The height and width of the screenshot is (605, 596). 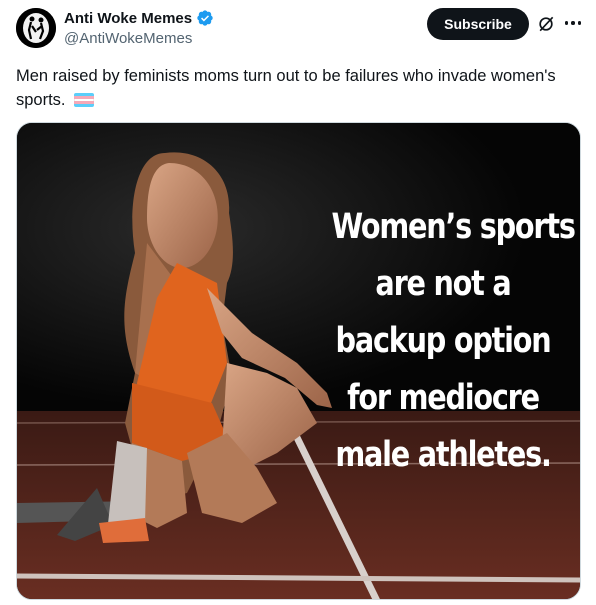 I want to click on meme-line: backup option, so click(x=443, y=341).